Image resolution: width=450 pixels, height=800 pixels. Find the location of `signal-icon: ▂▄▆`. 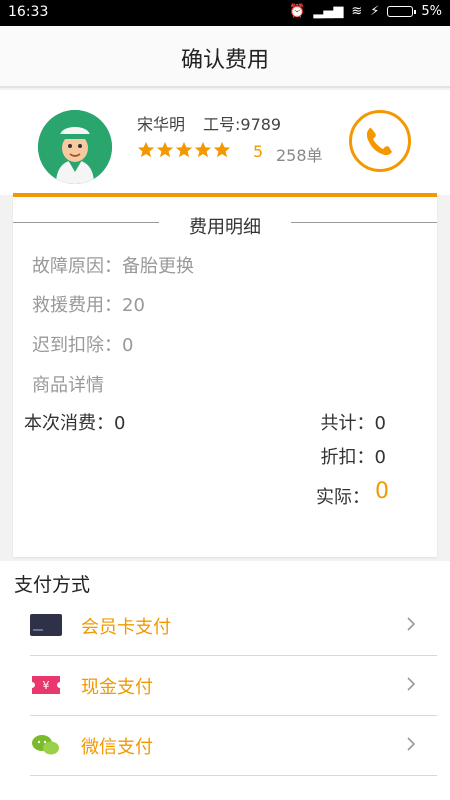

signal-icon: ▂▄▆ is located at coordinates (328, 11).